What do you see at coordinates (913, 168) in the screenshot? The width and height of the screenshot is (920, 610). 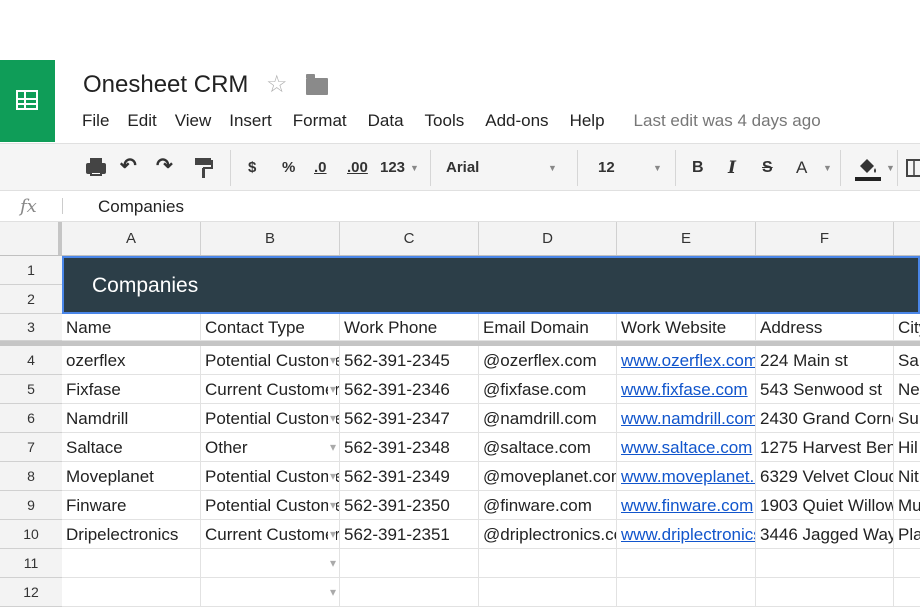 I see `borders-icon` at bounding box center [913, 168].